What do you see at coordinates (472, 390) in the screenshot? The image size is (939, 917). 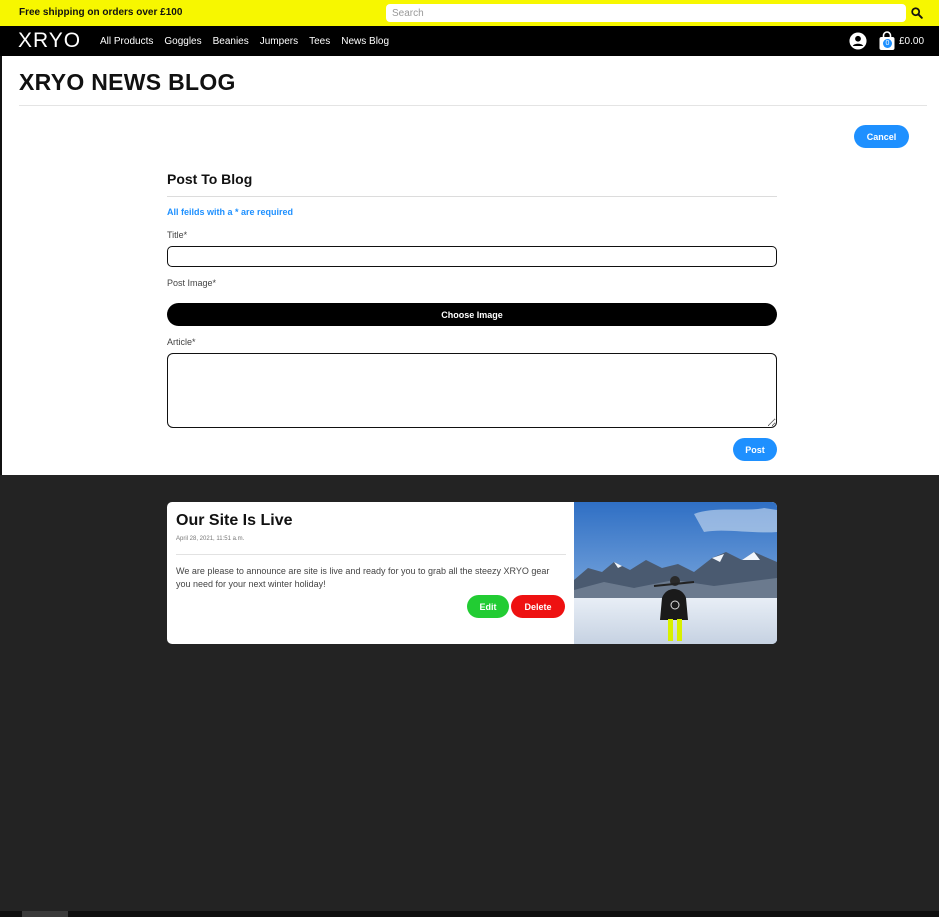 I see `article-textarea` at bounding box center [472, 390].